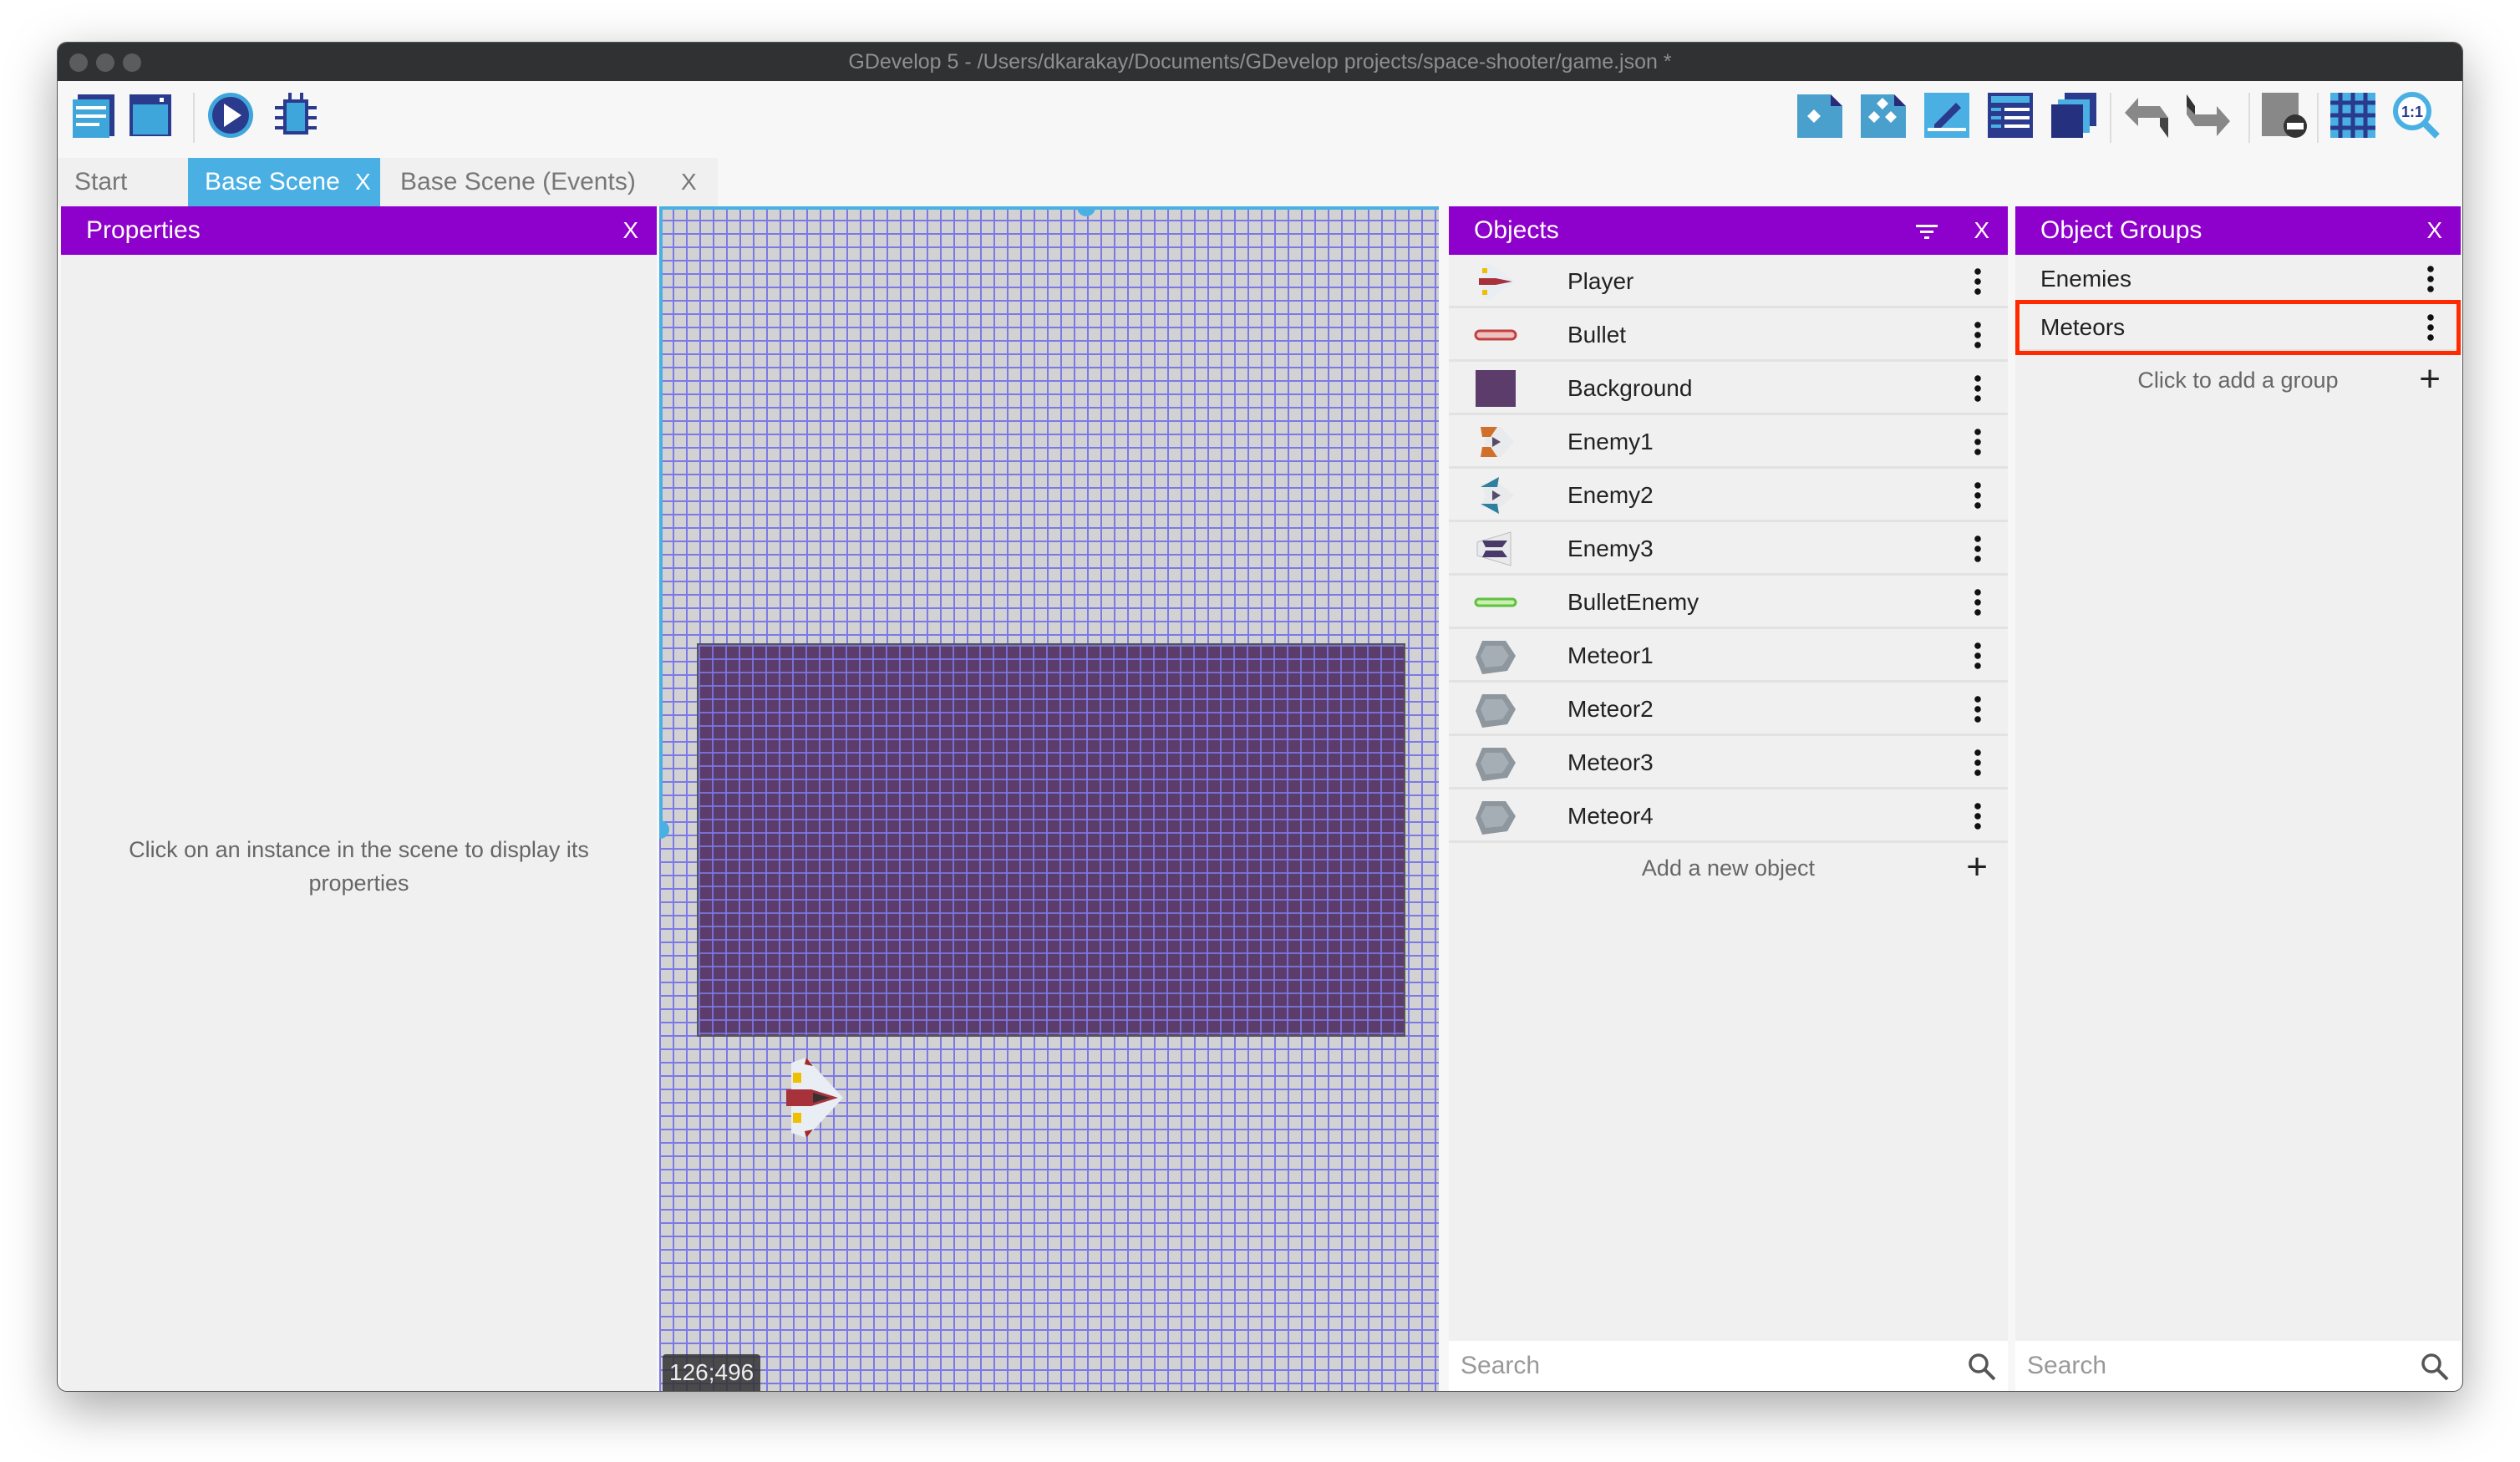  Describe the element at coordinates (132, 63) in the screenshot. I see `maximize-window-button` at that location.